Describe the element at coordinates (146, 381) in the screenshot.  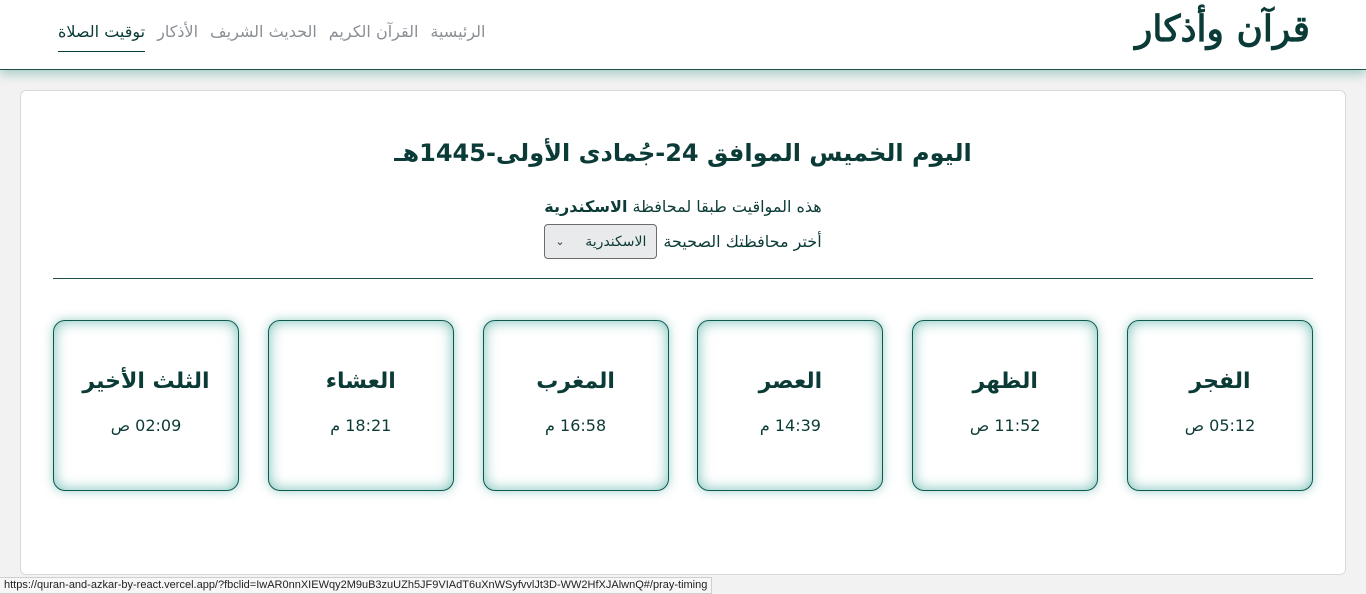
I see `prayer-name: الثلث الأخير` at that location.